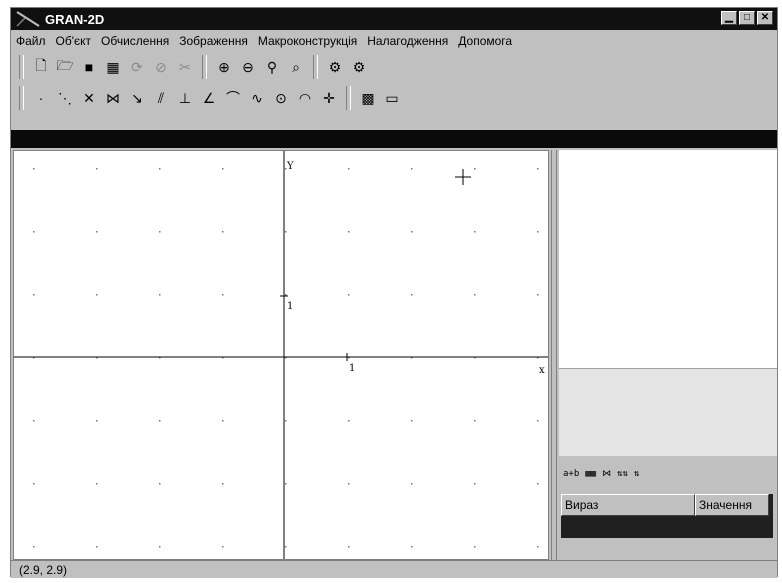 Image resolution: width=782 pixels, height=583 pixels. I want to click on ray-icon: ↘, so click(137, 98).